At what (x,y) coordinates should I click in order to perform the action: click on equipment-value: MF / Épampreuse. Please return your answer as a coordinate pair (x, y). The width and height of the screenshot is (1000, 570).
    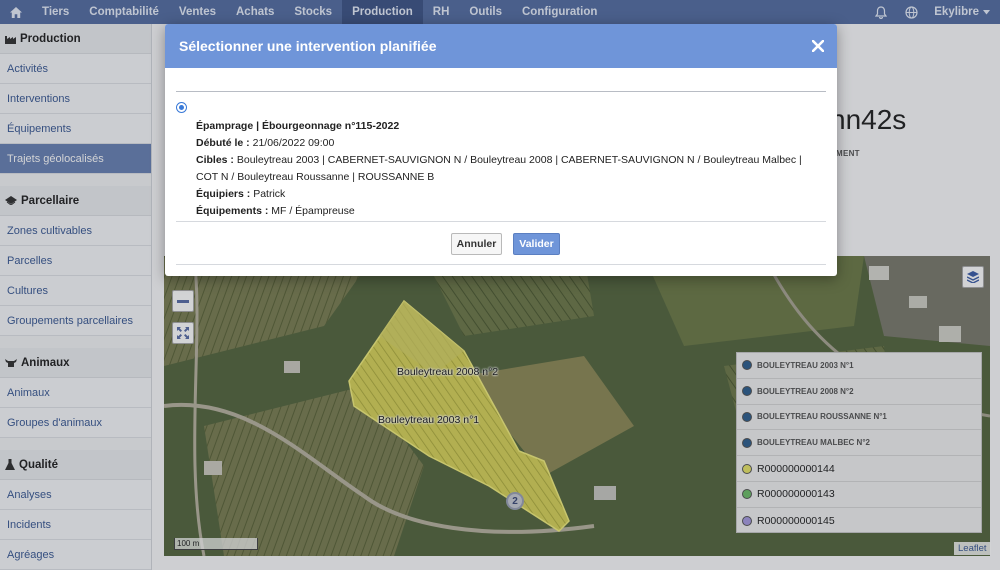
    Looking at the image, I should click on (313, 211).